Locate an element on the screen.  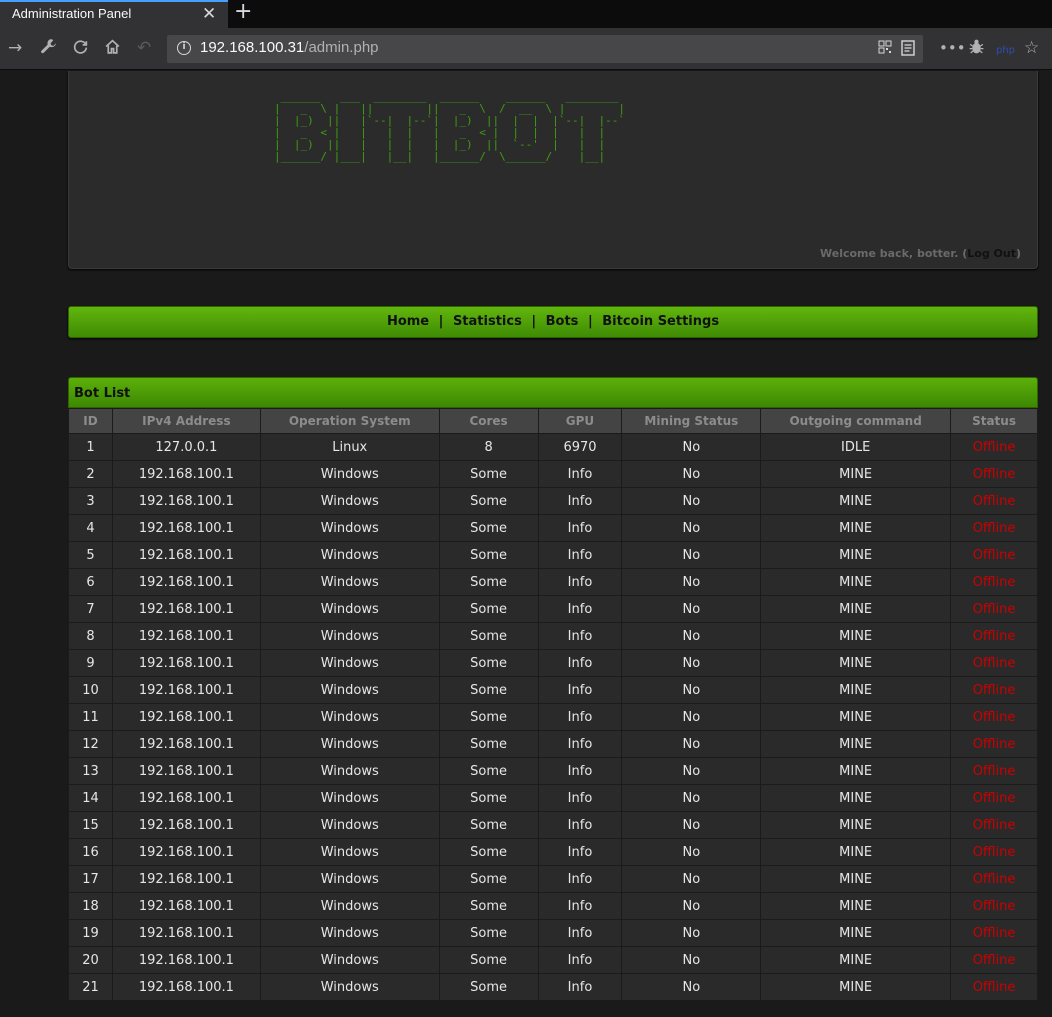
extension-icon: php is located at coordinates (1005, 51).